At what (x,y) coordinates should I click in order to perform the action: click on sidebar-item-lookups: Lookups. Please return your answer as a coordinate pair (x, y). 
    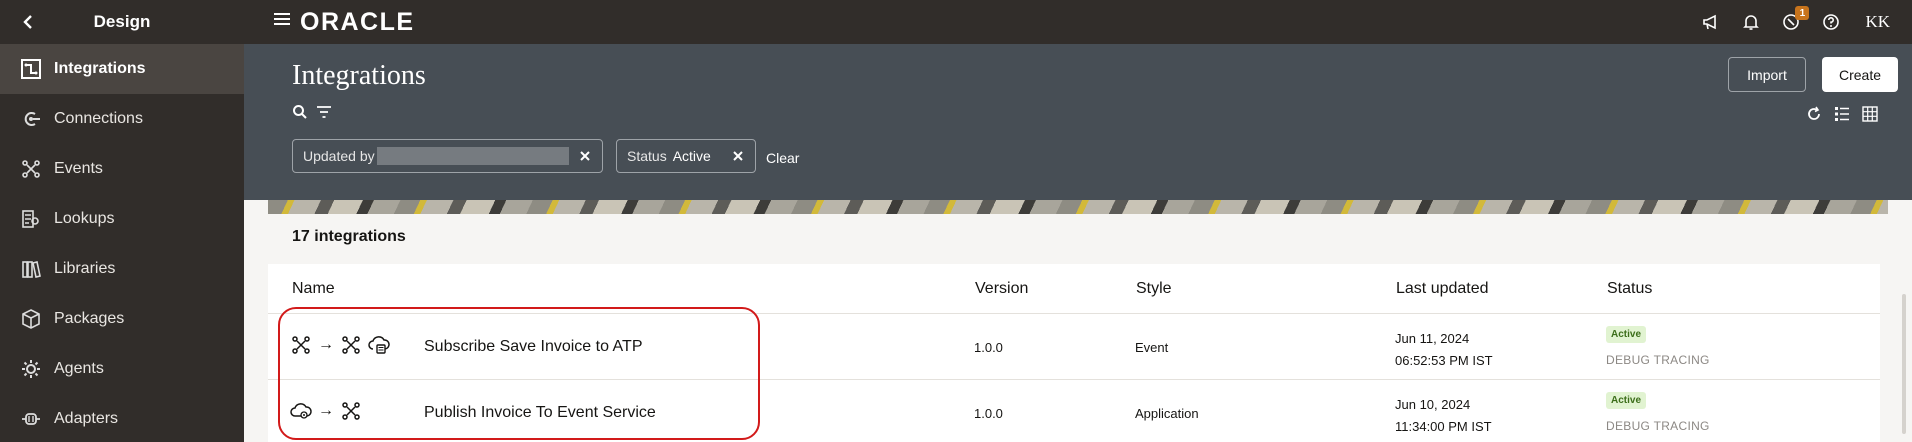
    Looking at the image, I should click on (122, 219).